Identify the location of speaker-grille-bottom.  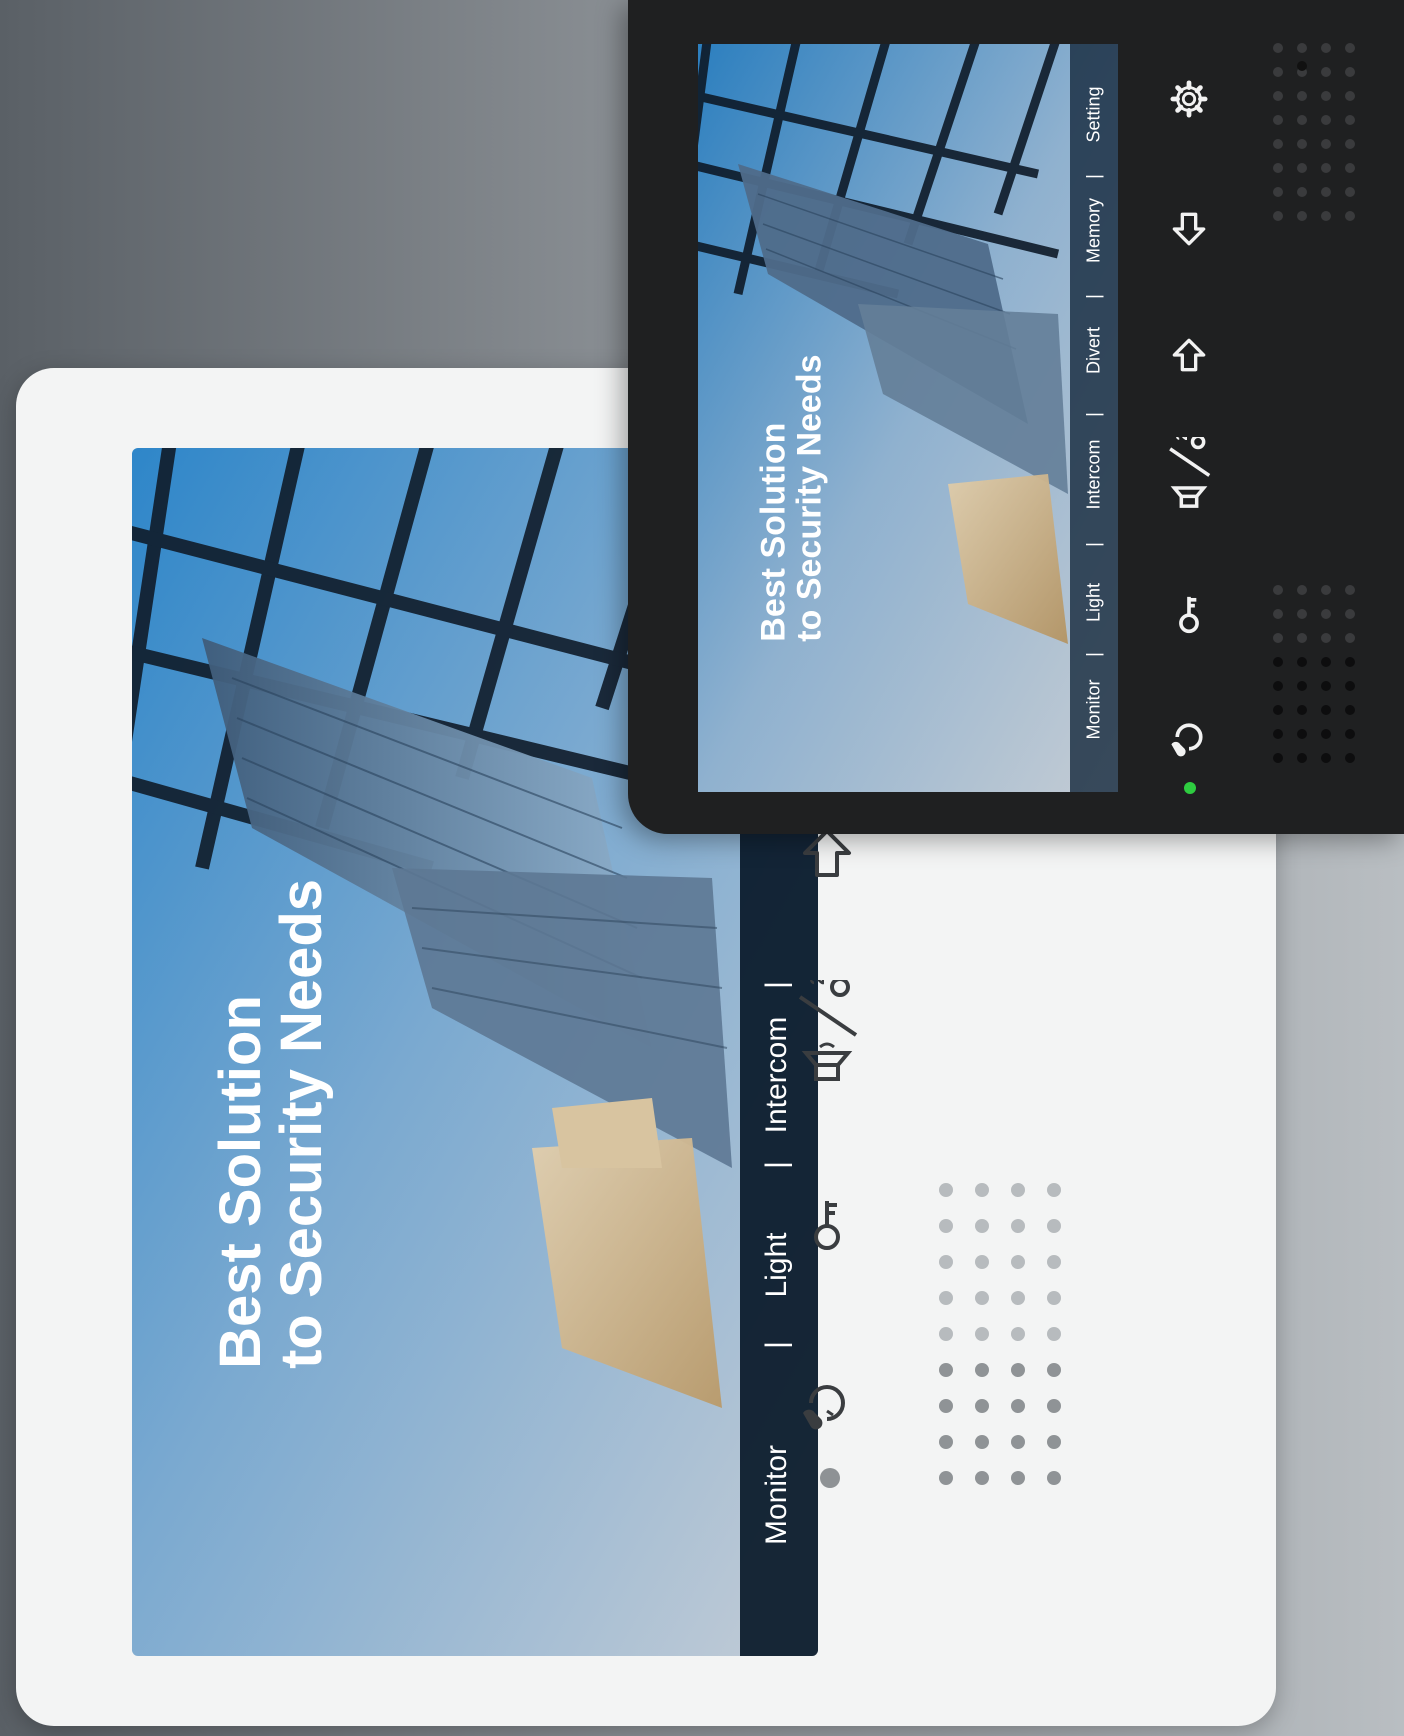
(1314, 674).